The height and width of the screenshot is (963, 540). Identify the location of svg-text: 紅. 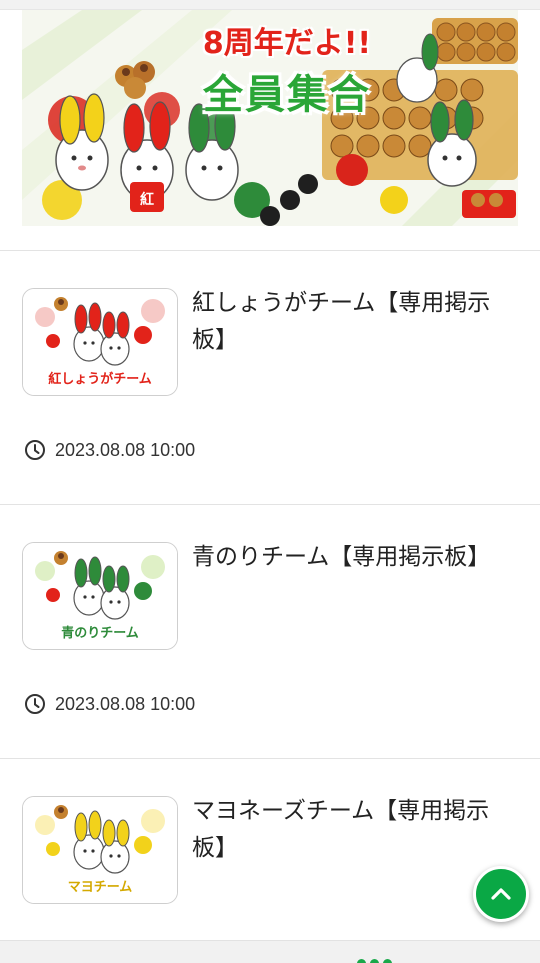
(147, 199).